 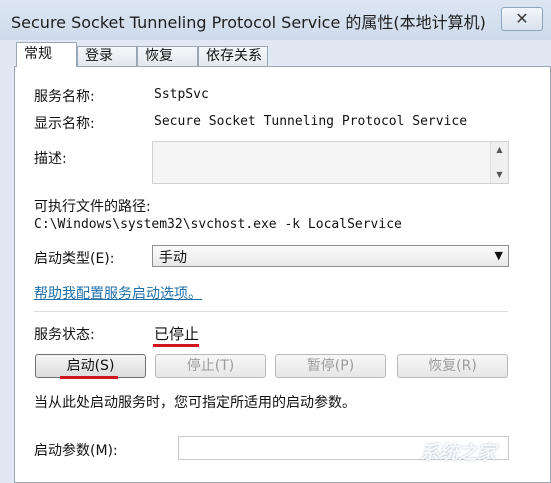 What do you see at coordinates (89, 377) in the screenshot?
I see `start-highlight-mark` at bounding box center [89, 377].